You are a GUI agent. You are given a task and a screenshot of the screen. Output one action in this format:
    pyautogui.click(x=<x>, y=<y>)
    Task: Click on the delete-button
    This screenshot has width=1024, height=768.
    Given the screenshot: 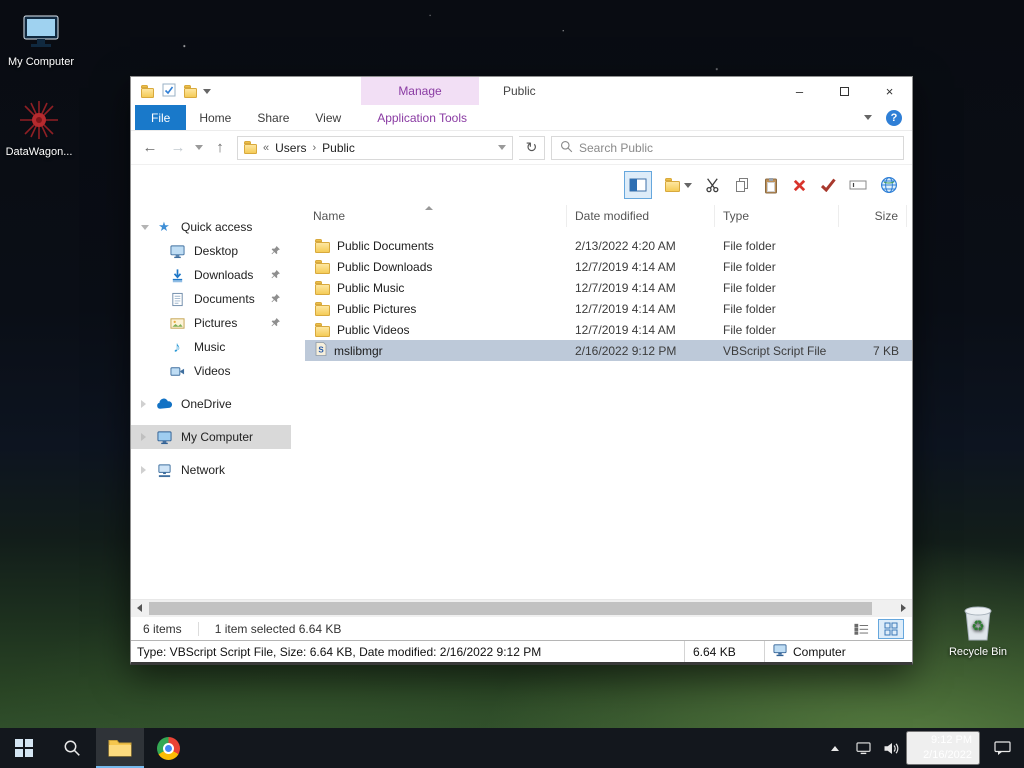 What is the action you would take?
    pyautogui.click(x=799, y=185)
    